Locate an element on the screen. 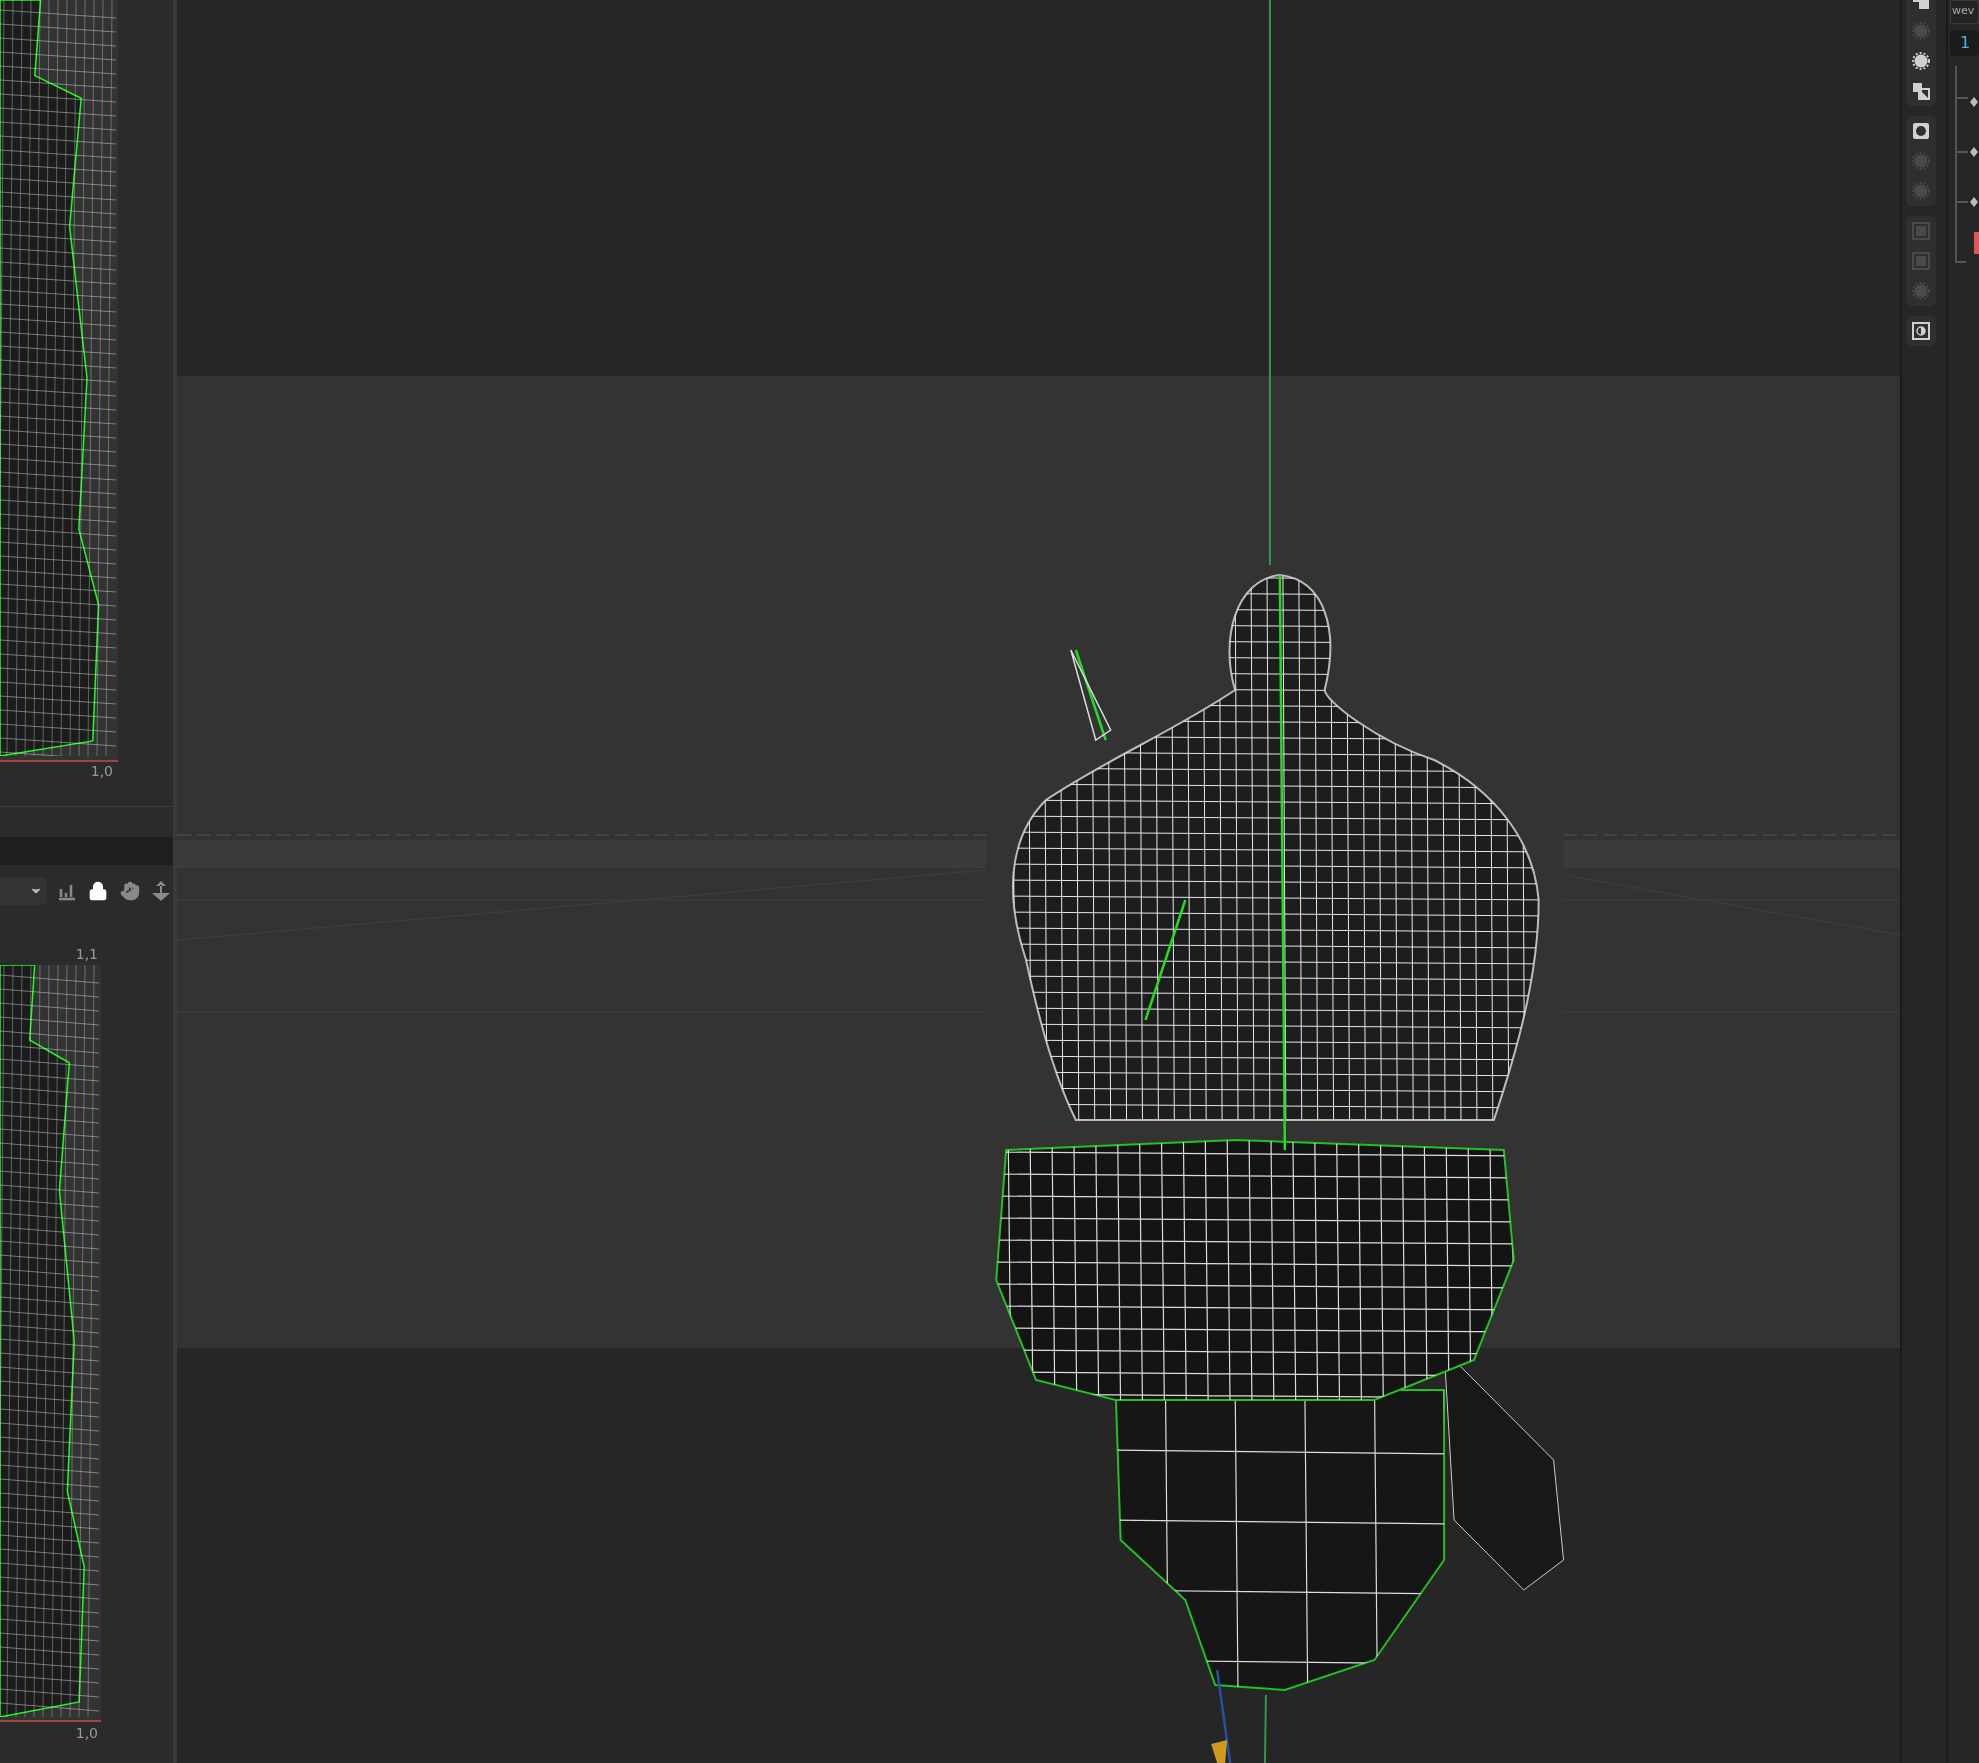 Image resolution: width=1979 pixels, height=1763 pixels. uv-coordinate-label: 1,1 is located at coordinates (86, 954).